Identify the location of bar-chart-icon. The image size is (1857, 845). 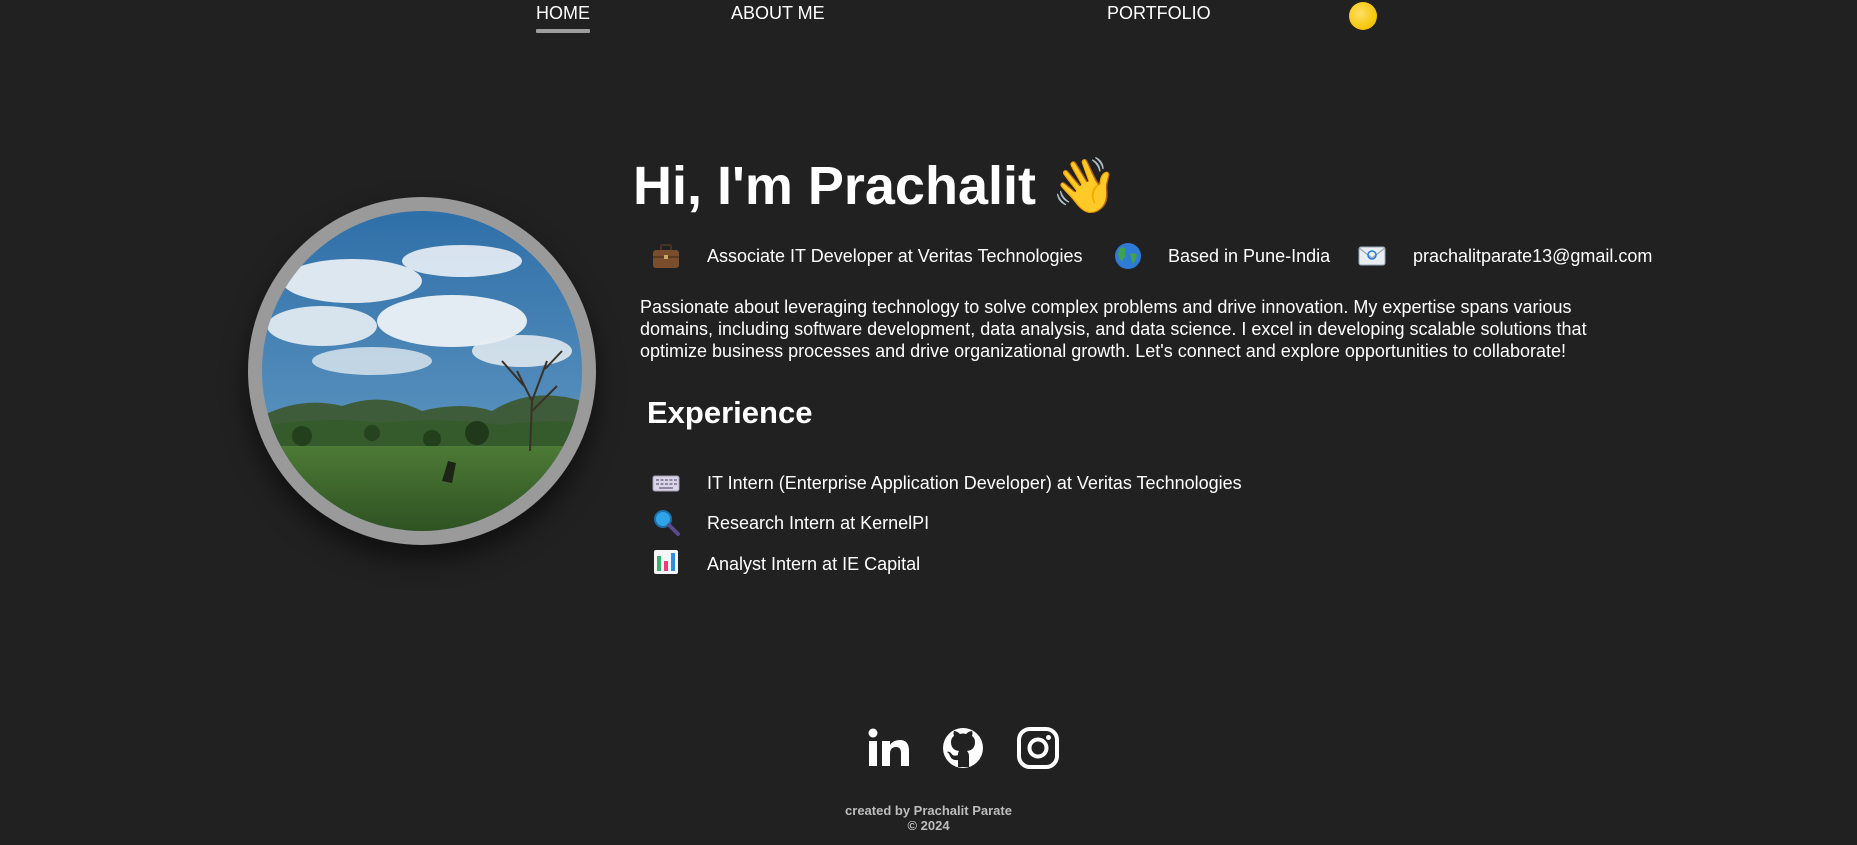
(666, 562).